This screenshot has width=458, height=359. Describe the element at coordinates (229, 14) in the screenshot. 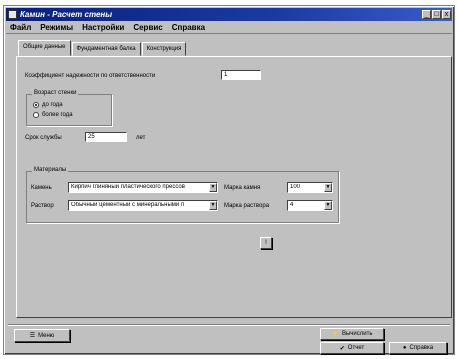

I see `title-bar: Камин - Расчет стены _ □ x` at that location.